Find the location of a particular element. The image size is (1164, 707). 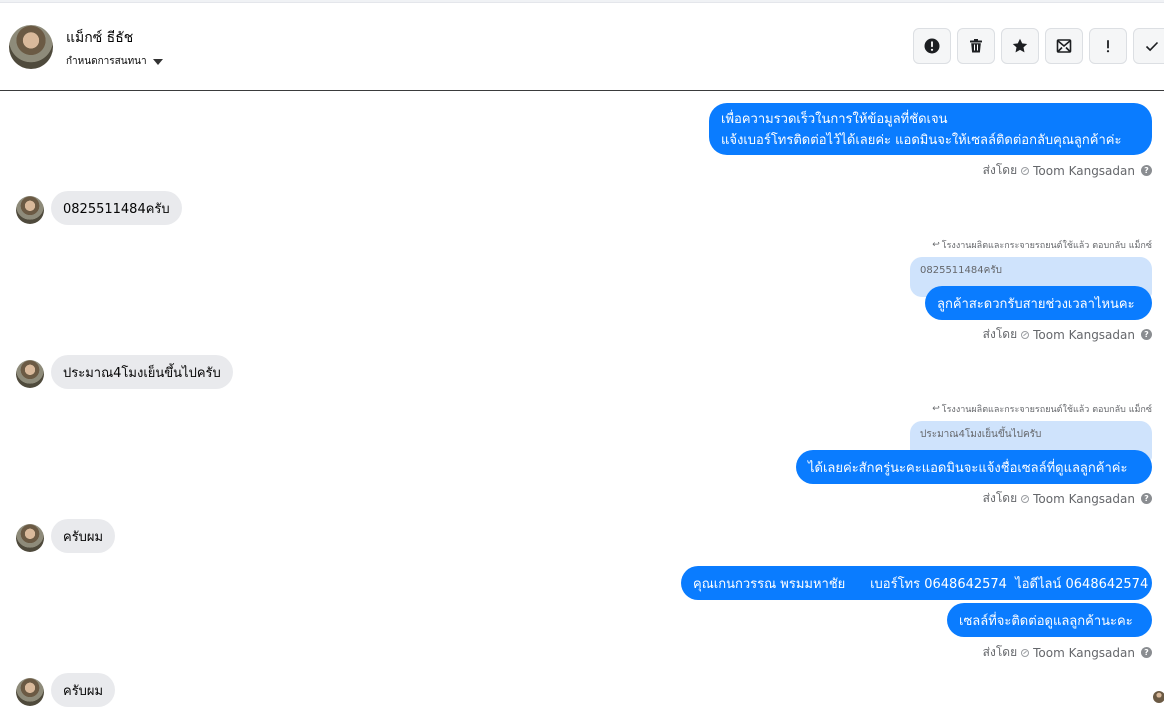

conversation-toolbar is located at coordinates (1038, 46).